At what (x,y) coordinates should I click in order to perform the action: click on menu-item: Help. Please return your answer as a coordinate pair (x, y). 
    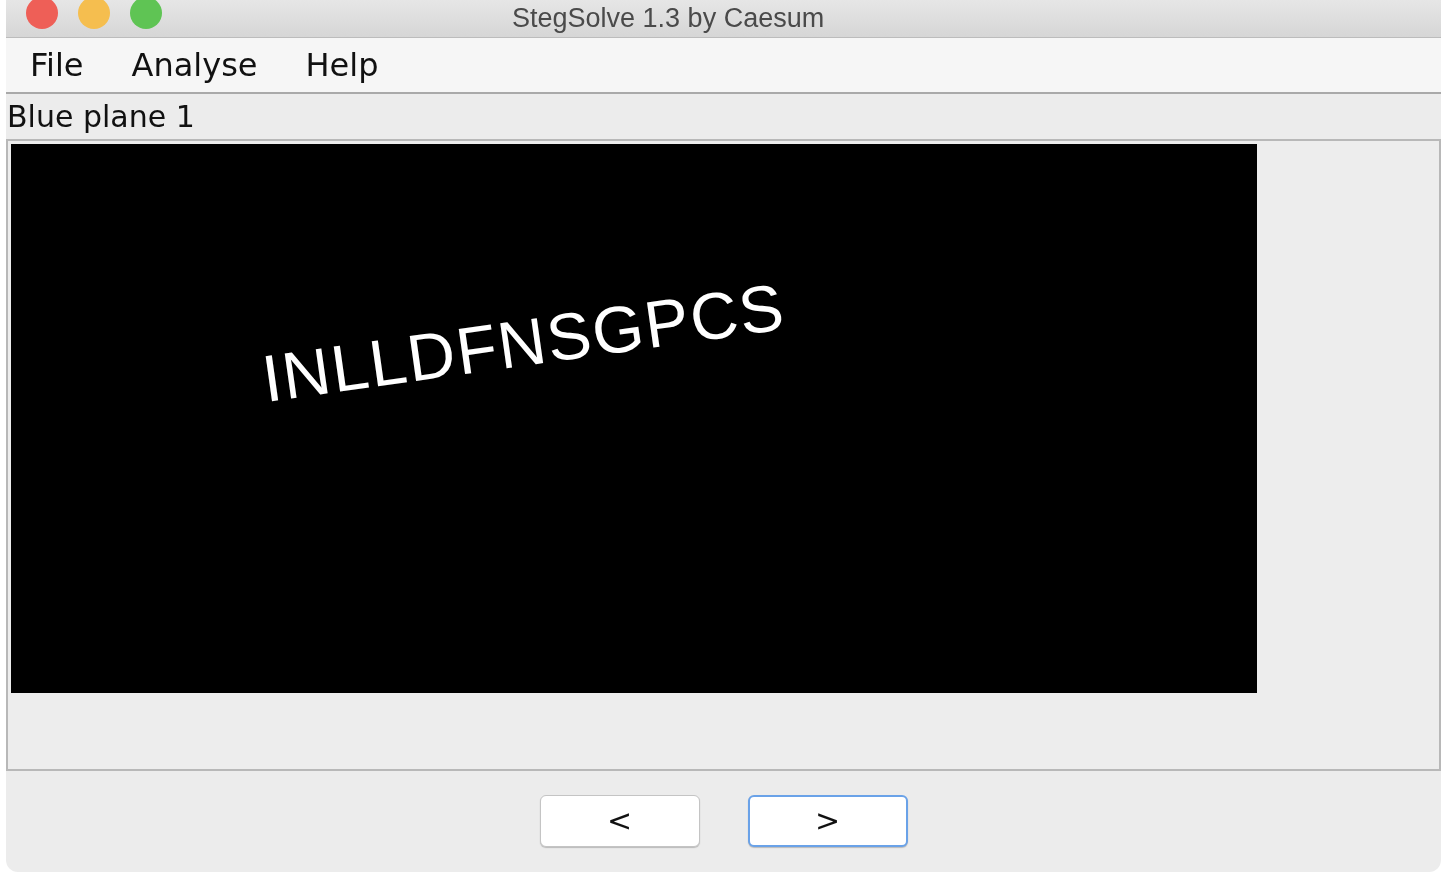
    Looking at the image, I should click on (342, 65).